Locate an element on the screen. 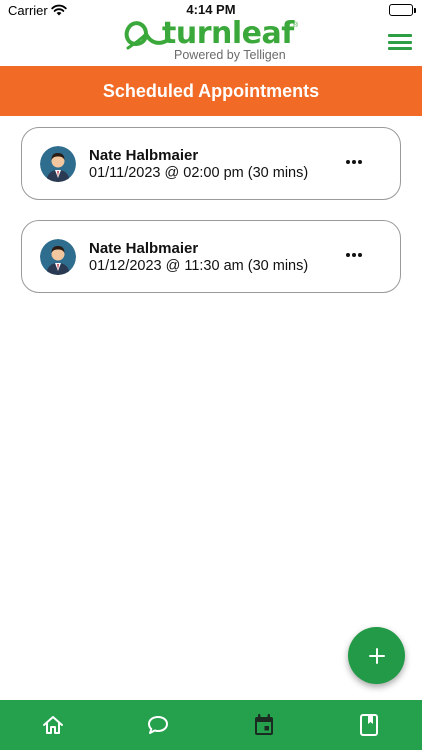  page-title-bar: Scheduled Appointments is located at coordinates (211, 91).